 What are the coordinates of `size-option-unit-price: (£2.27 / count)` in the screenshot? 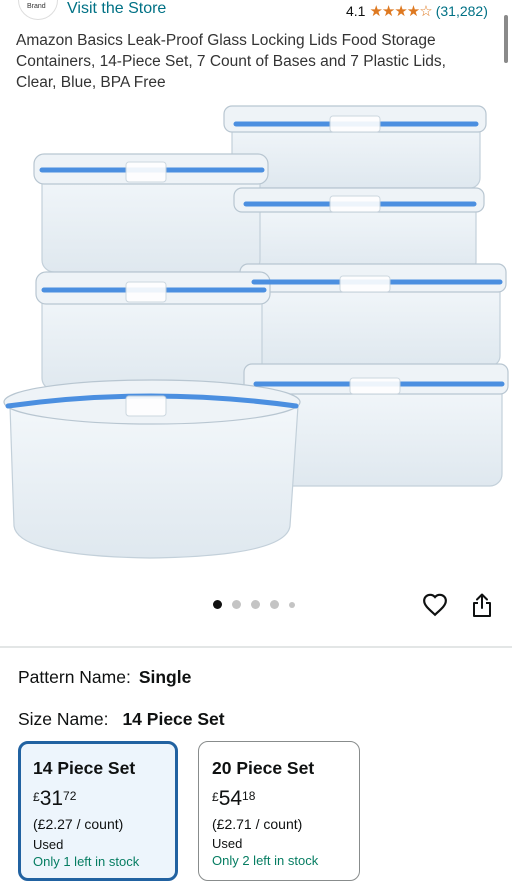 It's located at (78, 824).